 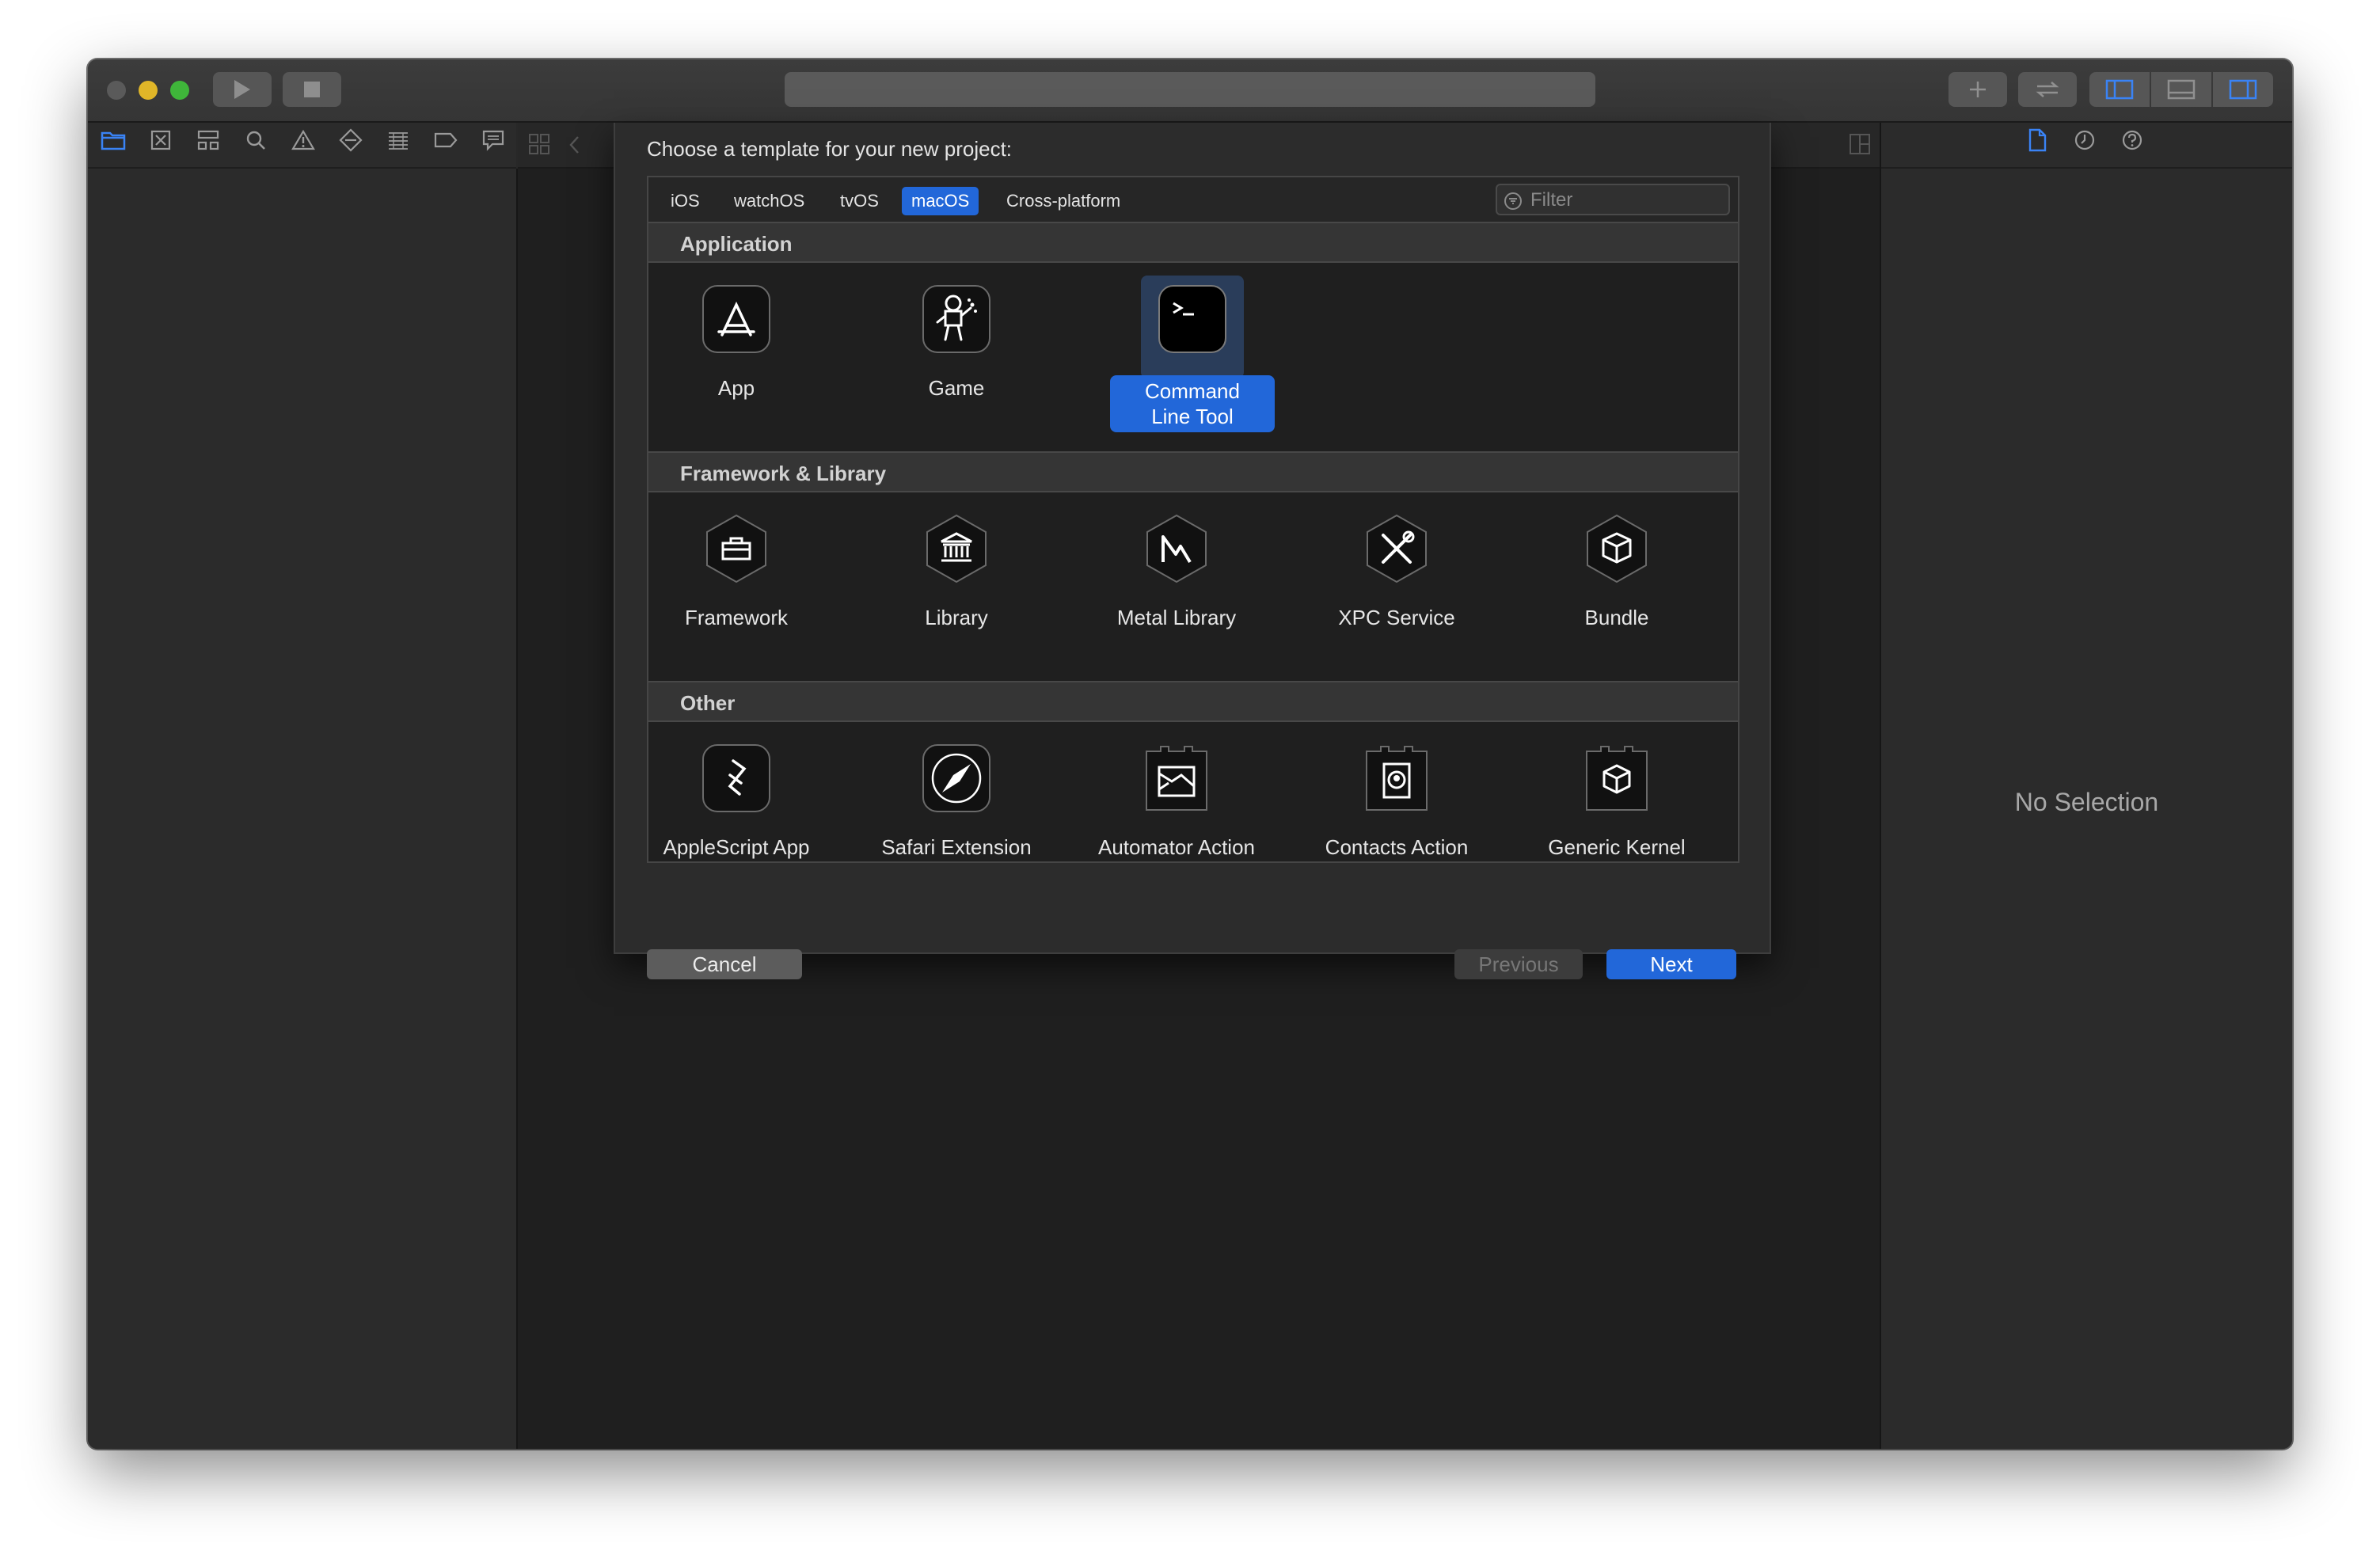 What do you see at coordinates (1616, 548) in the screenshot?
I see `box-icon` at bounding box center [1616, 548].